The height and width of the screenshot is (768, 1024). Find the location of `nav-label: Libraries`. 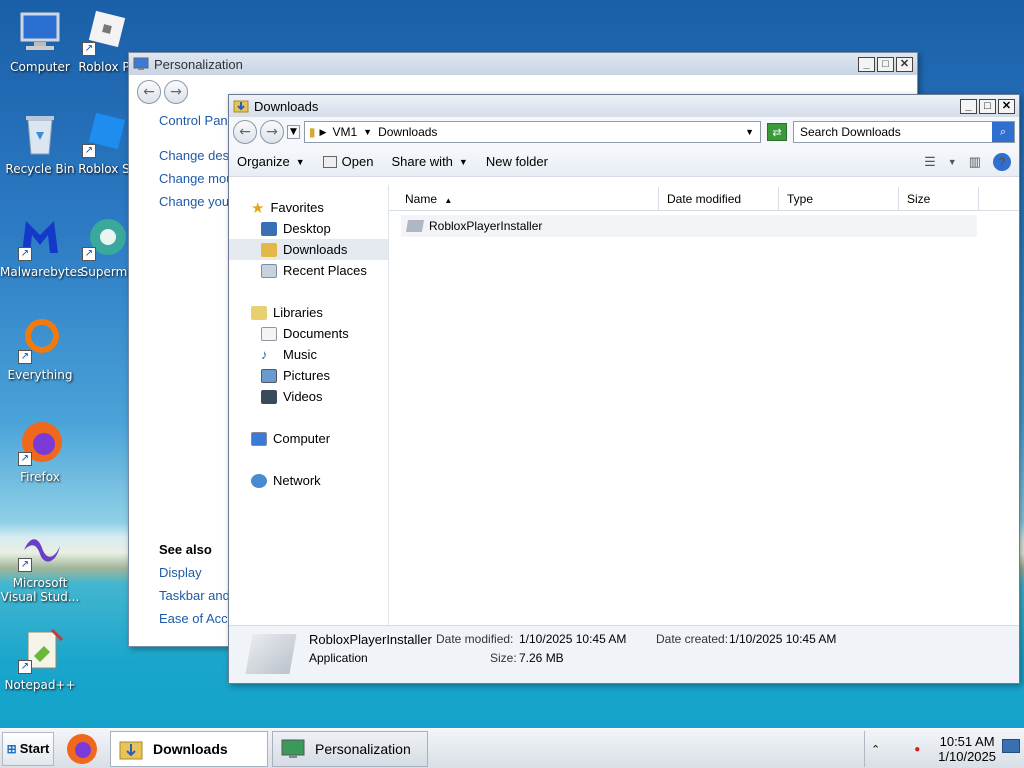

nav-label: Libraries is located at coordinates (298, 312).